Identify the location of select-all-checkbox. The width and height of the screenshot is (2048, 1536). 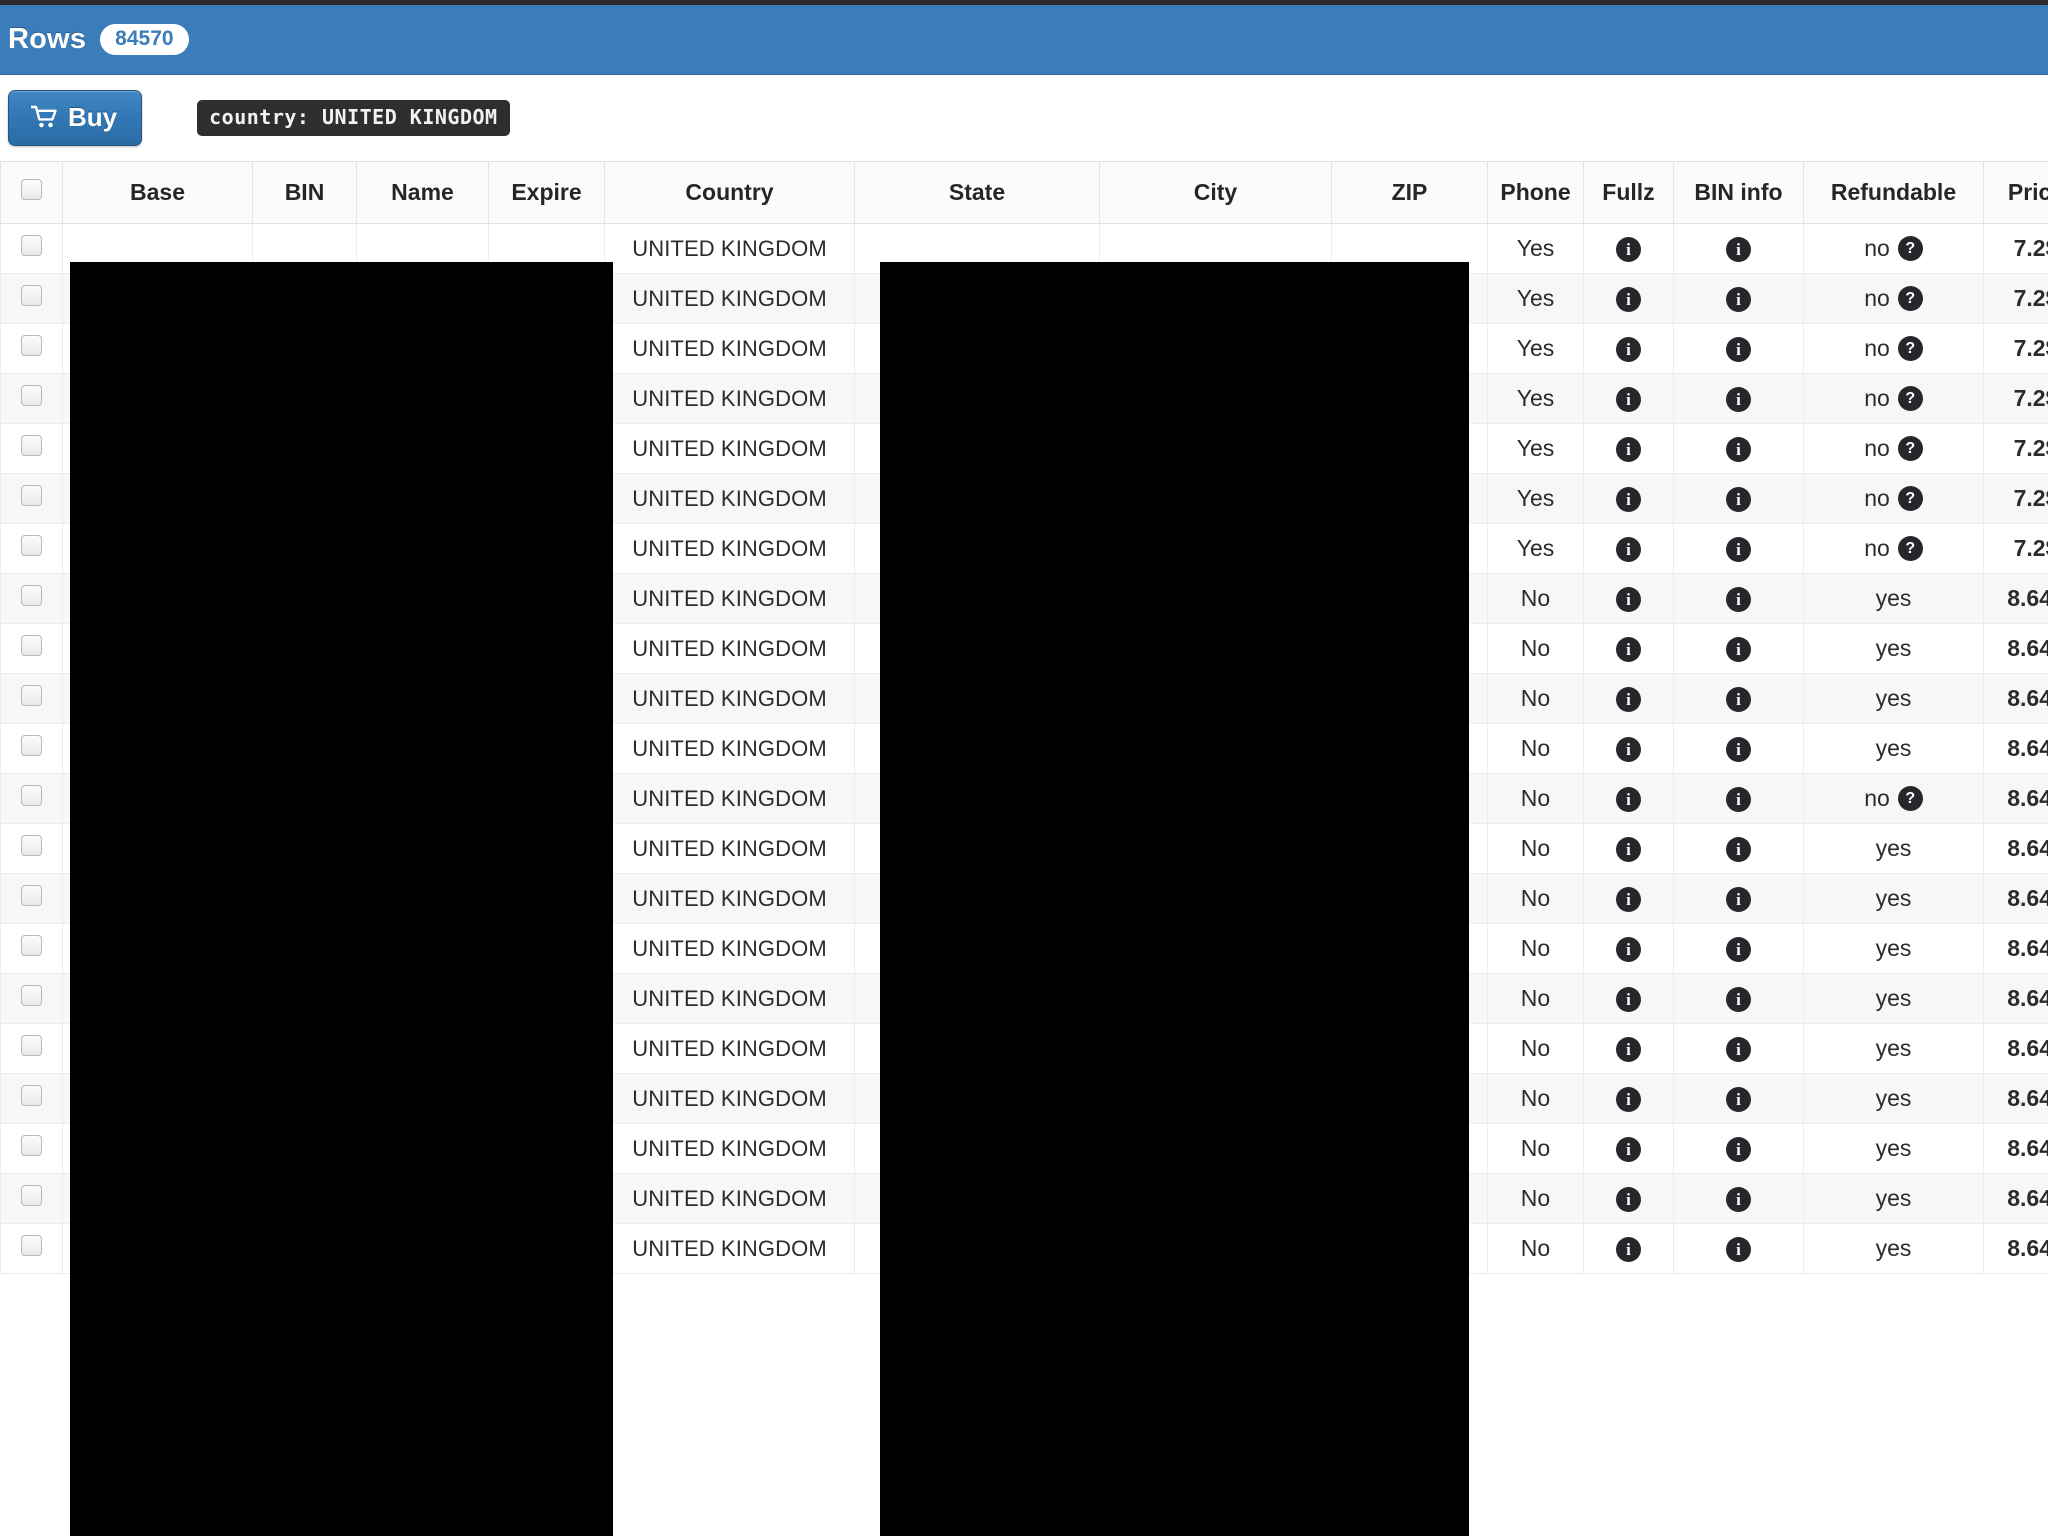
(31, 189).